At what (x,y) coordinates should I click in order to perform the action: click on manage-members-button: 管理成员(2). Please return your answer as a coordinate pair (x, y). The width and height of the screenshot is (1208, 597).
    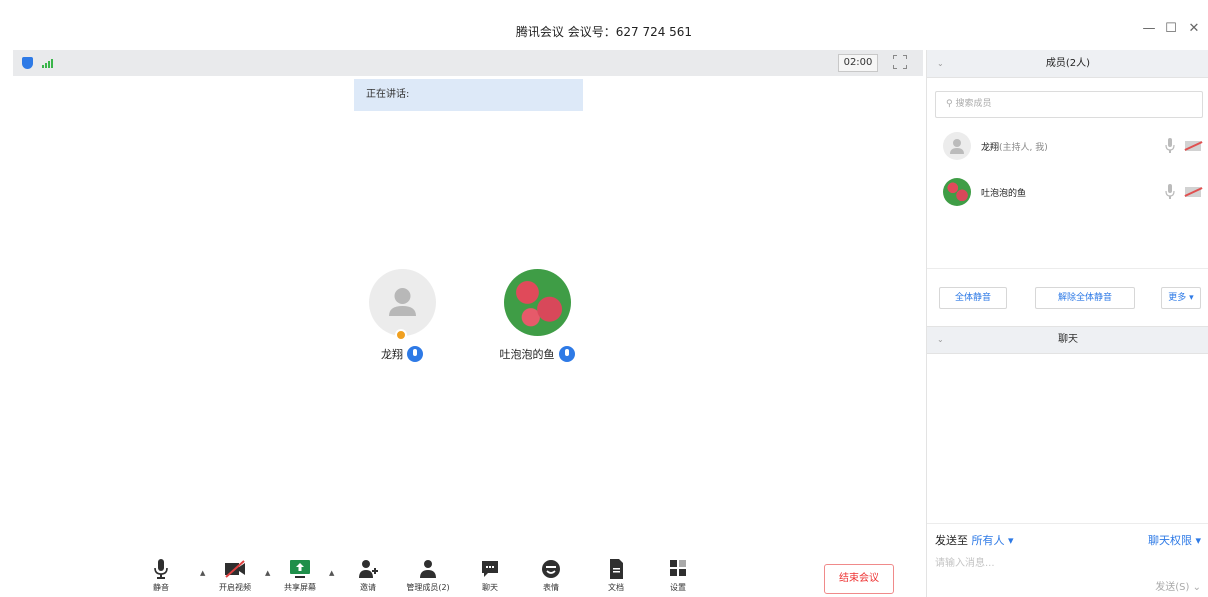
    Looking at the image, I should click on (428, 576).